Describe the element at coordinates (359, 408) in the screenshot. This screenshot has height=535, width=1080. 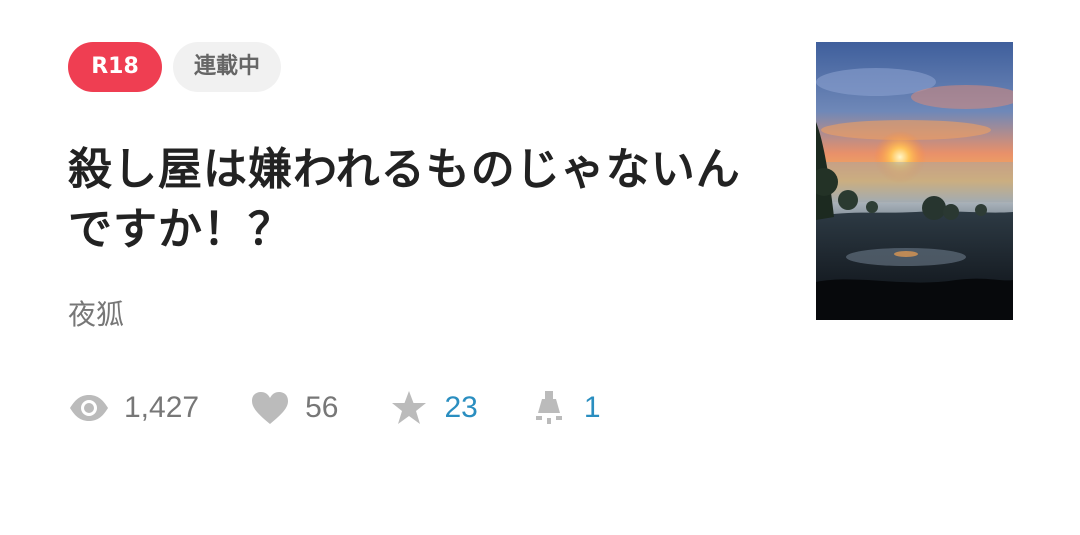
I see `stats-row: 1,427 56 23 1` at that location.